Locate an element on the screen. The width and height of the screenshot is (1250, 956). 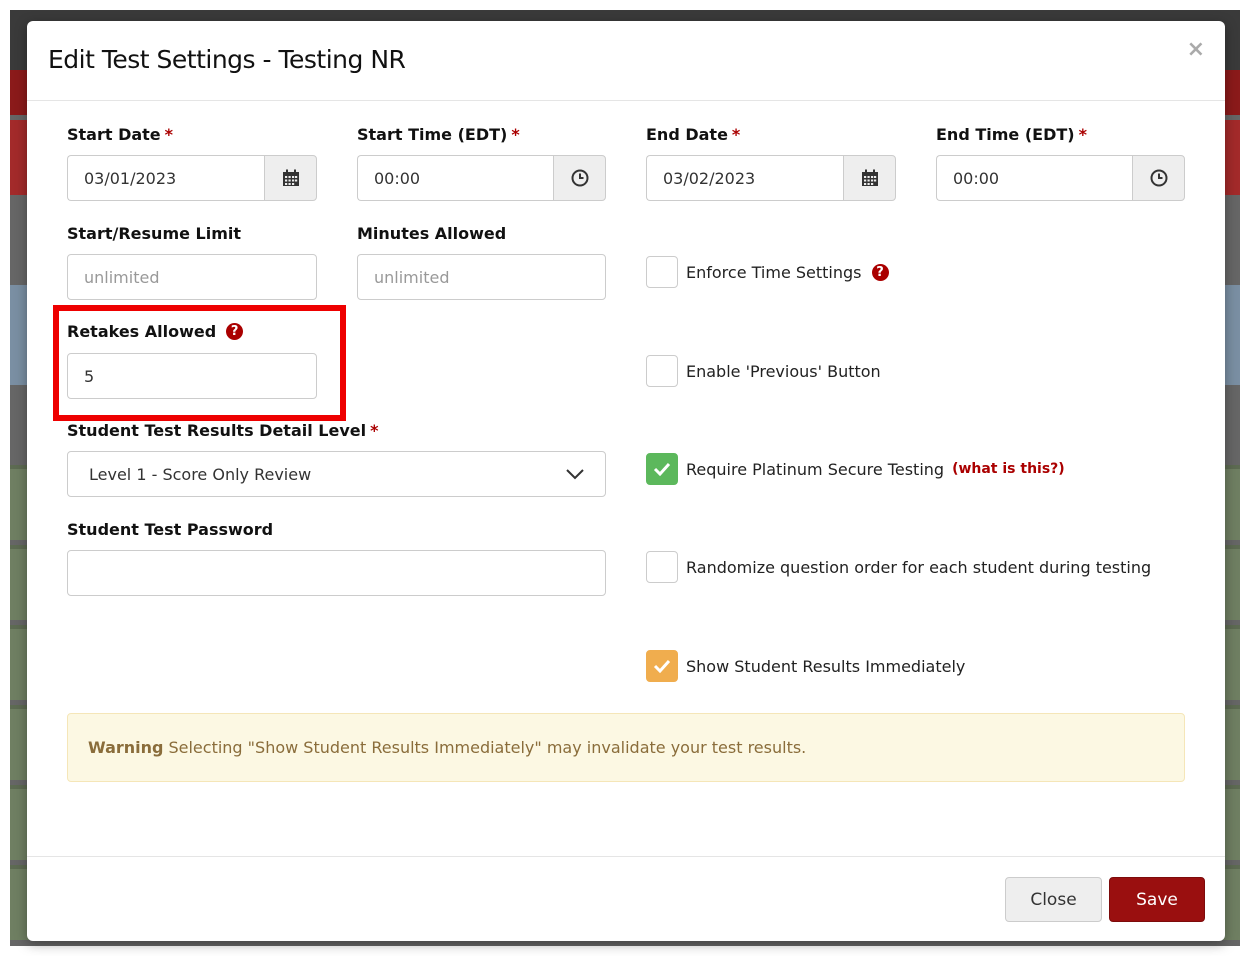
start-date-label-text: Start Date is located at coordinates (114, 134).